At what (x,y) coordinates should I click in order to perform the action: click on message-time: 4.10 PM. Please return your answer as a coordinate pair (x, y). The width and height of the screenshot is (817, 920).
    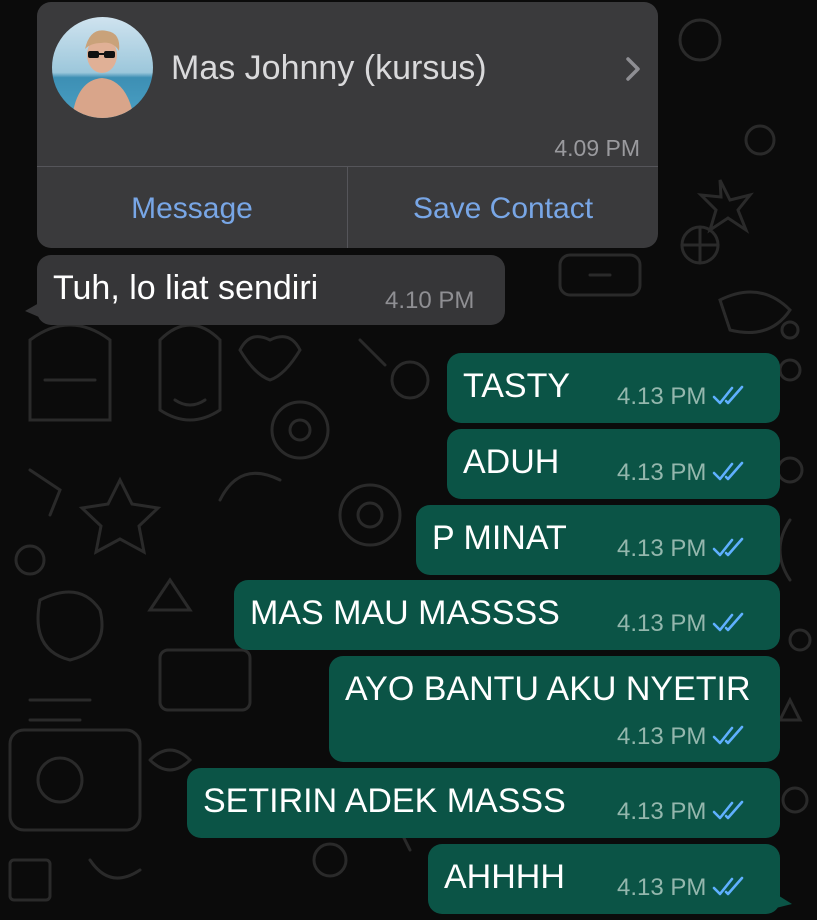
    Looking at the image, I should click on (430, 300).